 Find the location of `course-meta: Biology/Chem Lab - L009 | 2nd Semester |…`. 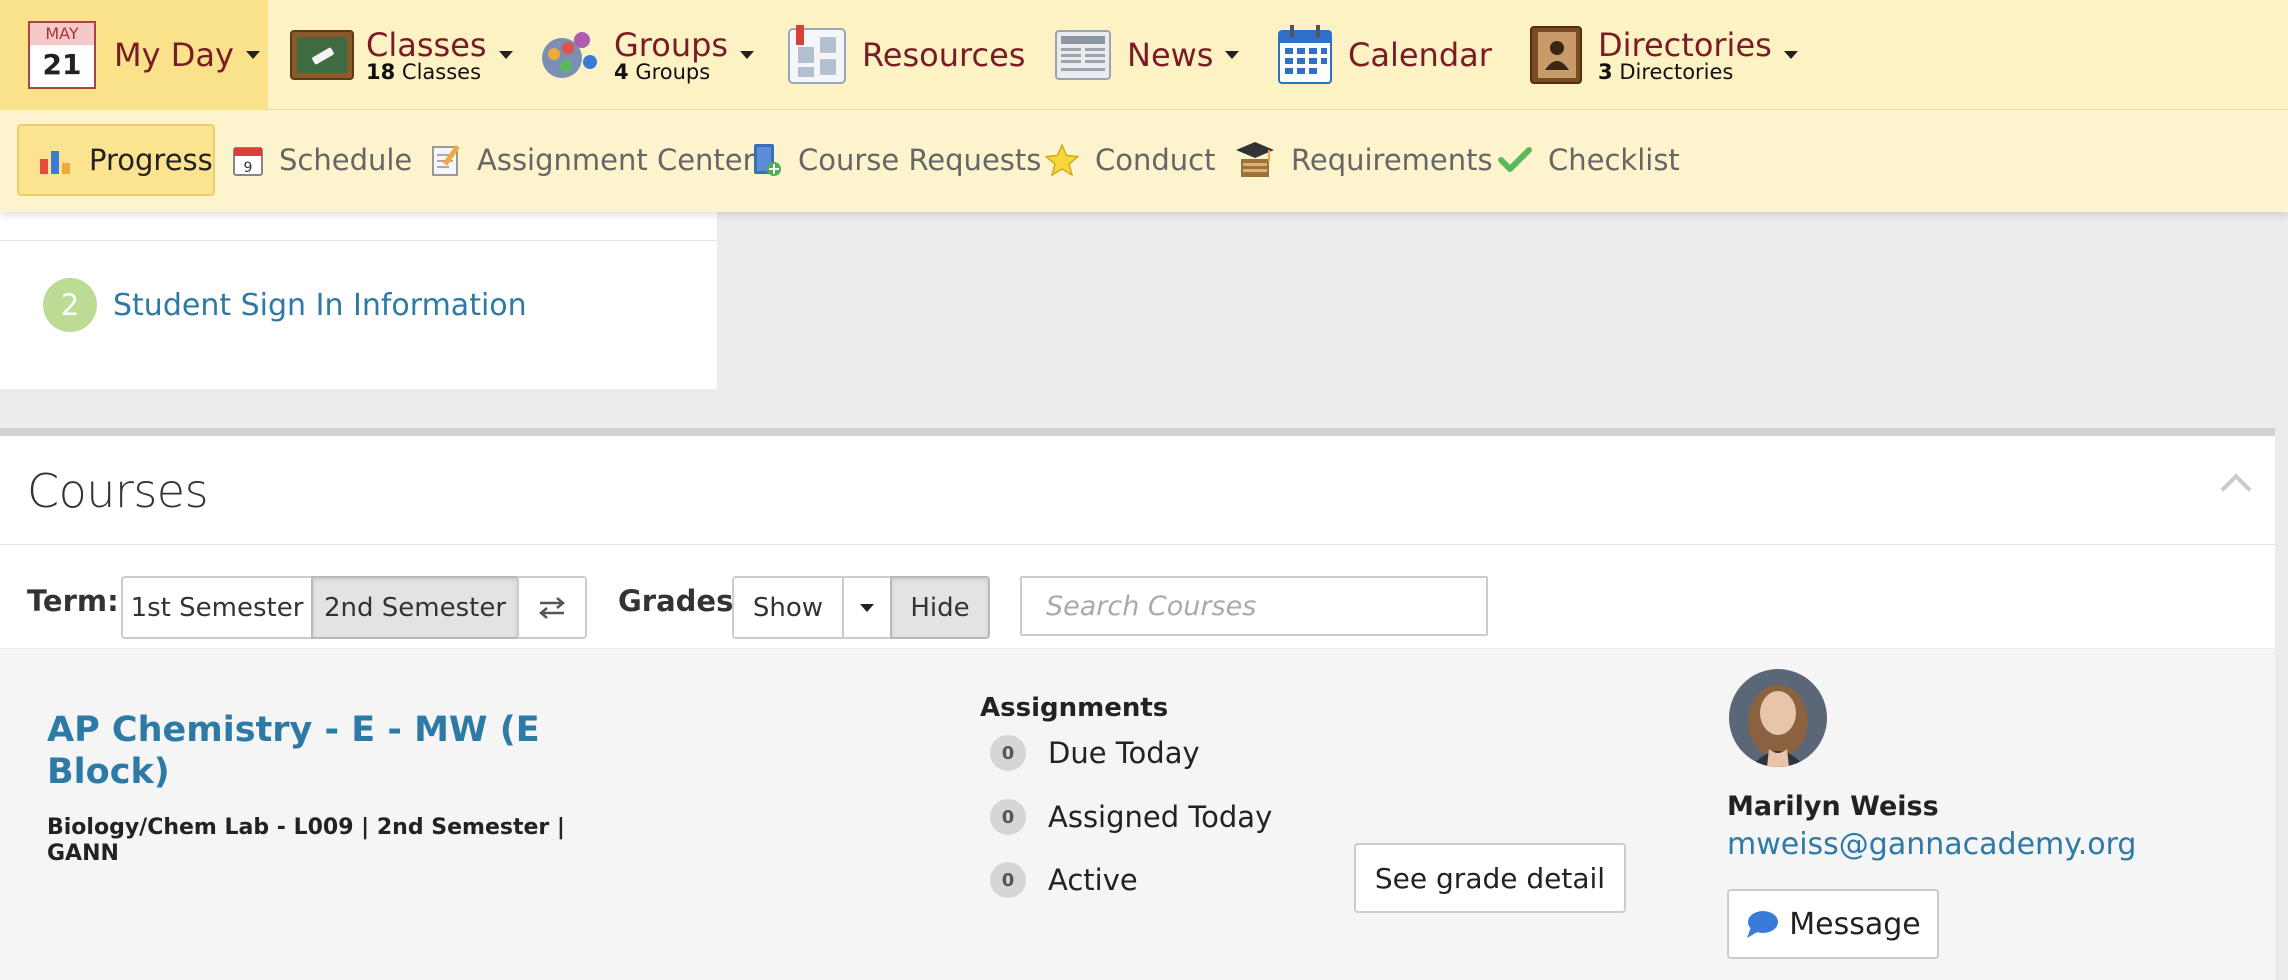

course-meta: Biology/Chem Lab - L009 | 2nd Semester |… is located at coordinates (306, 840).